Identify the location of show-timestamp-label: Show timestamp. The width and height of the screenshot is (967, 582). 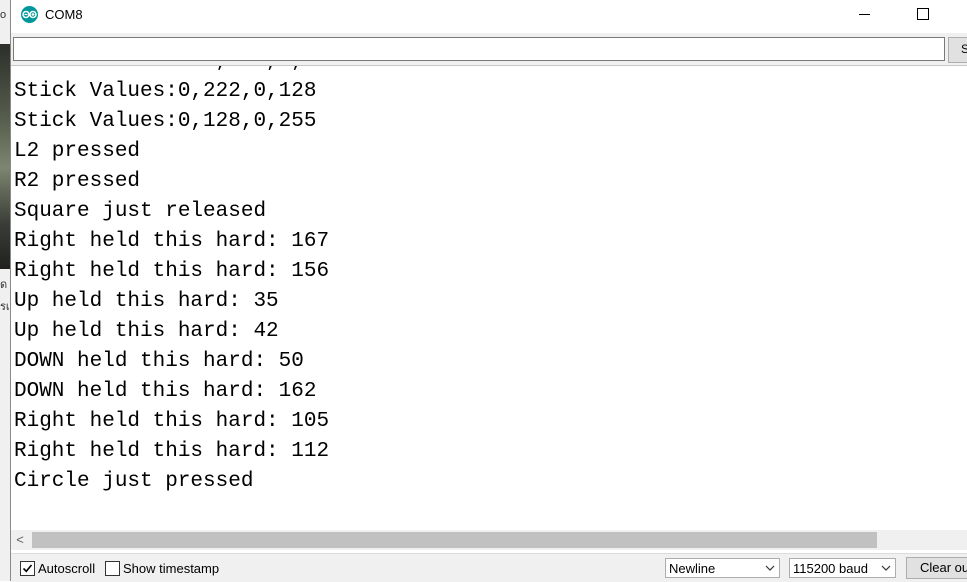
(171, 568).